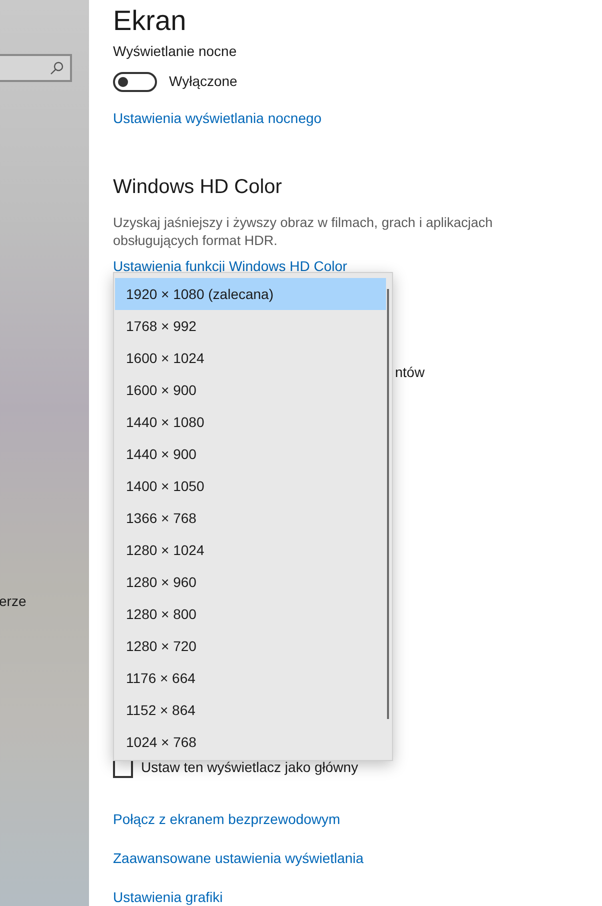 The height and width of the screenshot is (906, 602). What do you see at coordinates (250, 358) in the screenshot?
I see `resolution-option: 1600 × 1024` at bounding box center [250, 358].